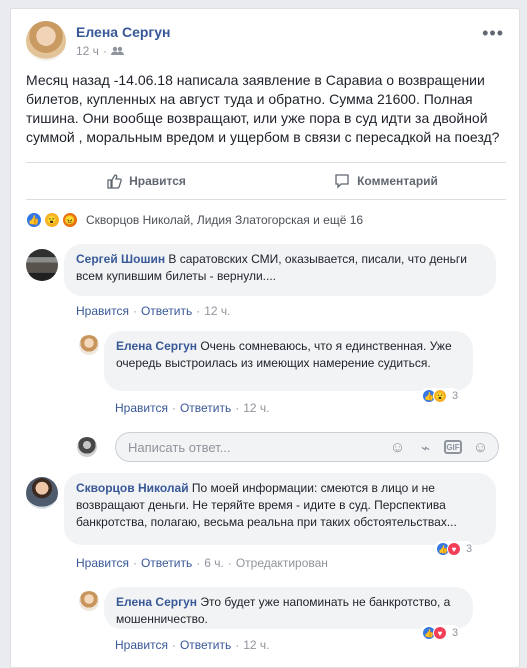 Image resolution: width=527 pixels, height=668 pixels. I want to click on post-actions: Нравится Комментарий, so click(266, 181).